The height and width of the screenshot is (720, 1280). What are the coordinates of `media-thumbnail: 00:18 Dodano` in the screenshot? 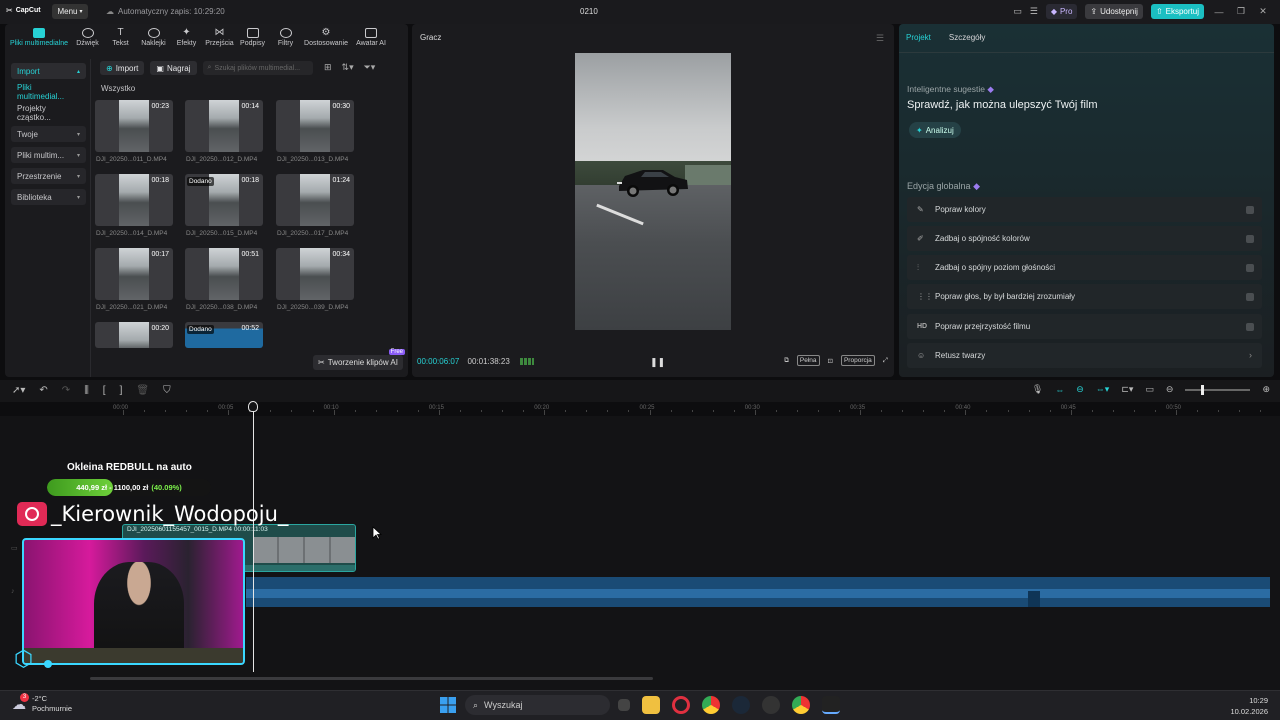 It's located at (224, 200).